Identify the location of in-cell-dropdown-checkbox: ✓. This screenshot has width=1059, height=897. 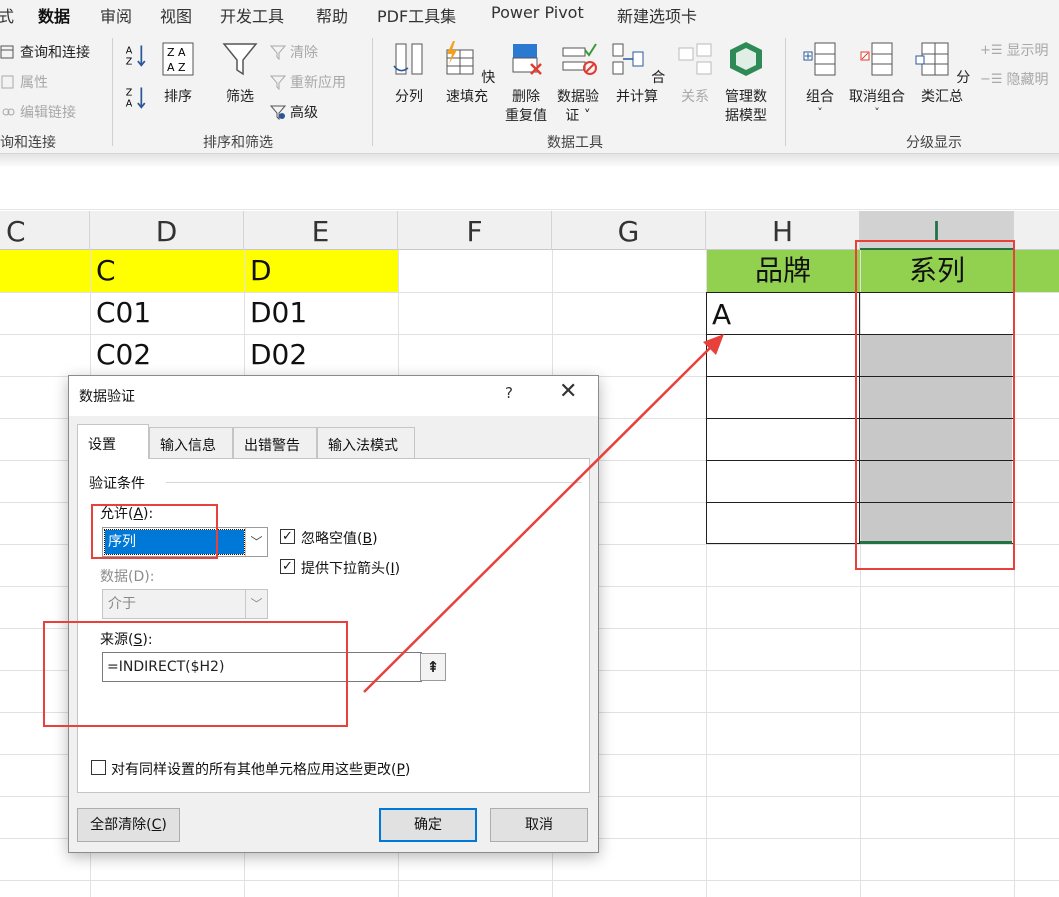
(287, 566).